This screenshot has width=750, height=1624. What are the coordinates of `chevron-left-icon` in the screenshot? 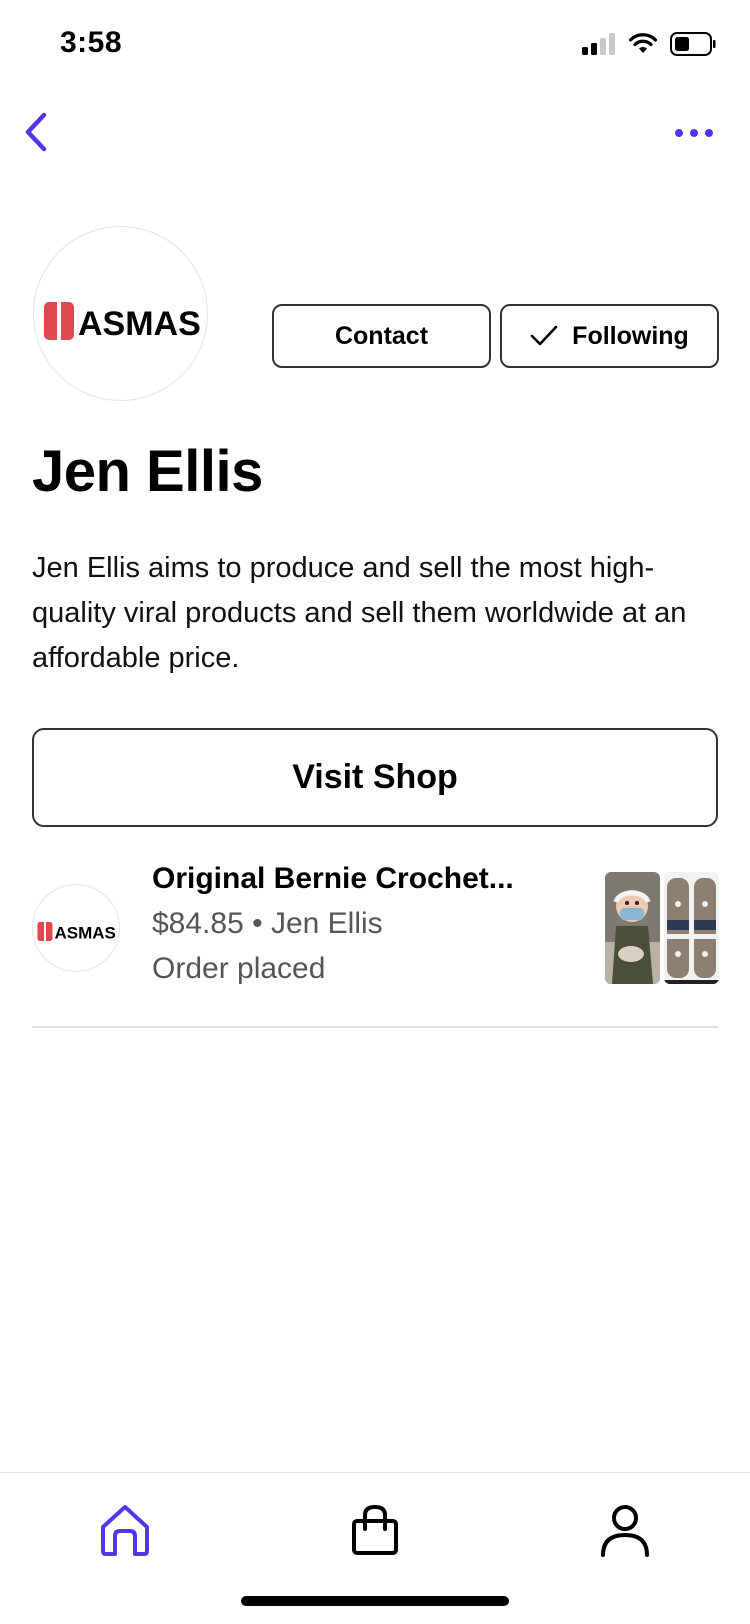 It's located at (36, 132).